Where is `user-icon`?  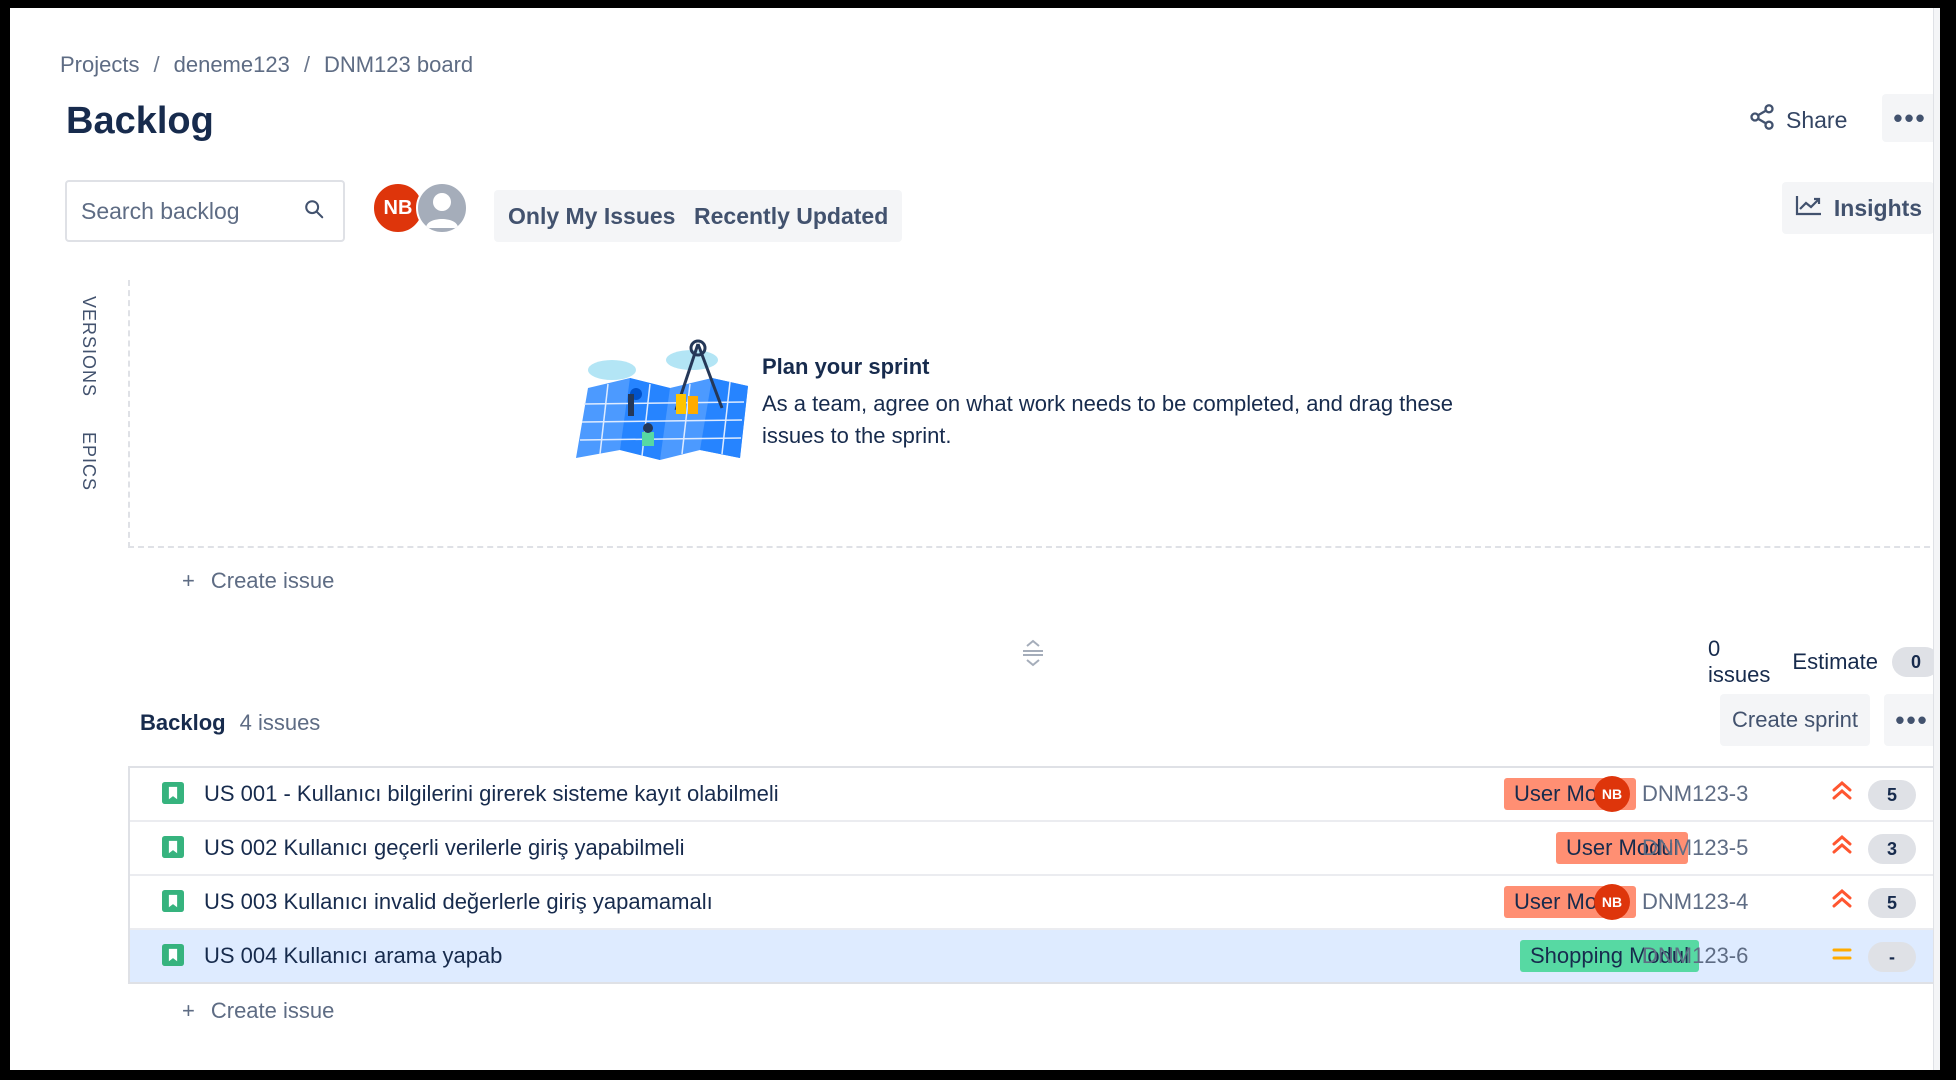 user-icon is located at coordinates (442, 210).